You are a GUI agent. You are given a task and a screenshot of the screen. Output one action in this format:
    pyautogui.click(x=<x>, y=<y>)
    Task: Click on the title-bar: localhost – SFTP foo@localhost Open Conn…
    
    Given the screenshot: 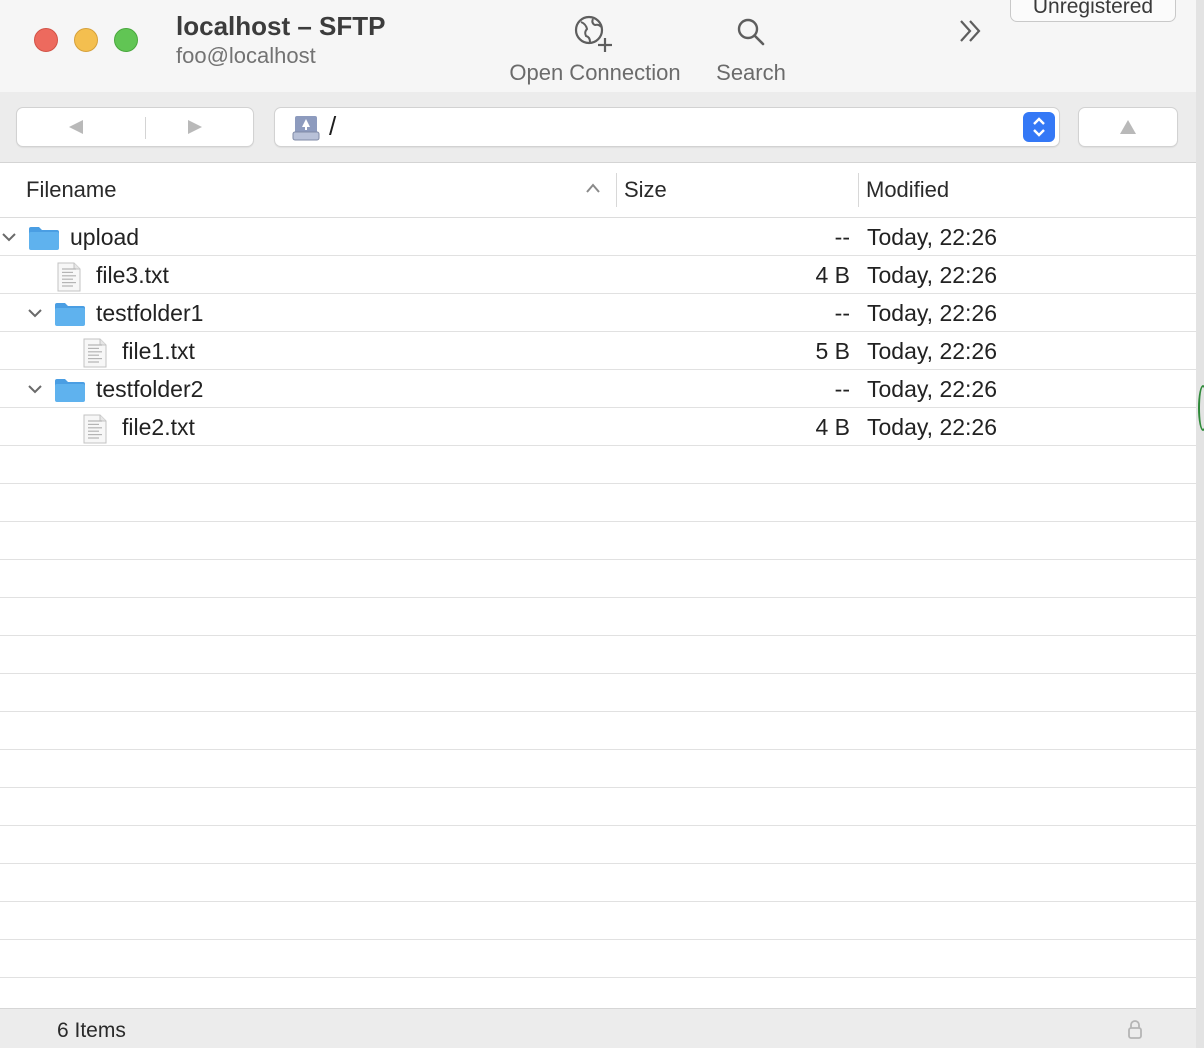 What is the action you would take?
    pyautogui.click(x=598, y=46)
    